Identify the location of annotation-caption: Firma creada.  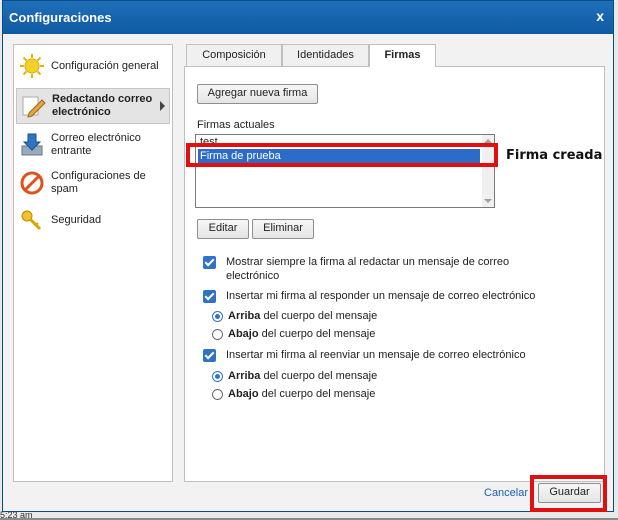
(554, 155).